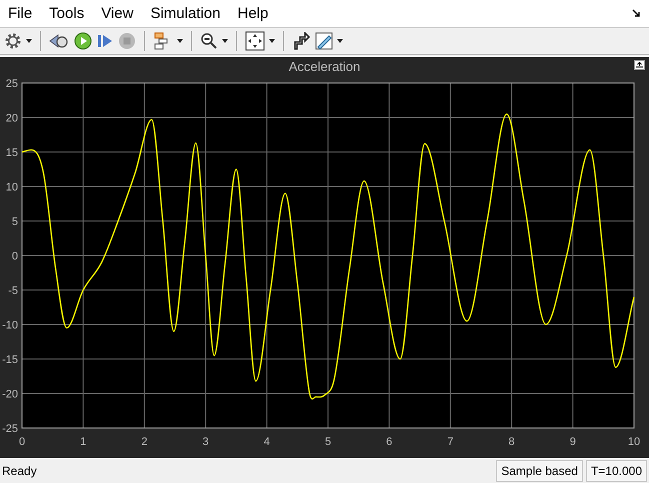 The width and height of the screenshot is (649, 483). What do you see at coordinates (22, 442) in the screenshot?
I see `x-tick-label: 0` at bounding box center [22, 442].